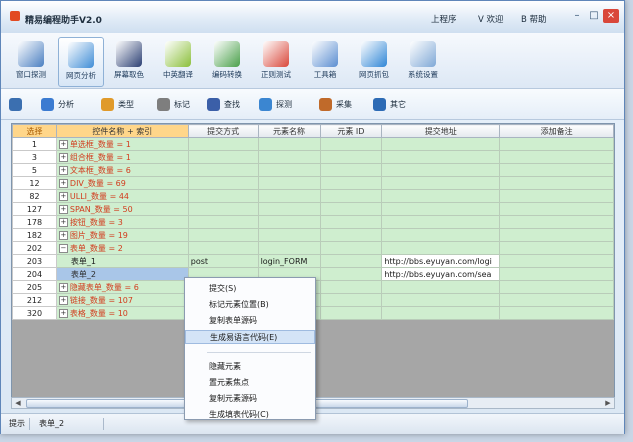 Image resolution: width=633 pixels, height=442 pixels. What do you see at coordinates (122, 196) in the screenshot?
I see `control-name-cell: + ULLI_数量 = 44` at bounding box center [122, 196].